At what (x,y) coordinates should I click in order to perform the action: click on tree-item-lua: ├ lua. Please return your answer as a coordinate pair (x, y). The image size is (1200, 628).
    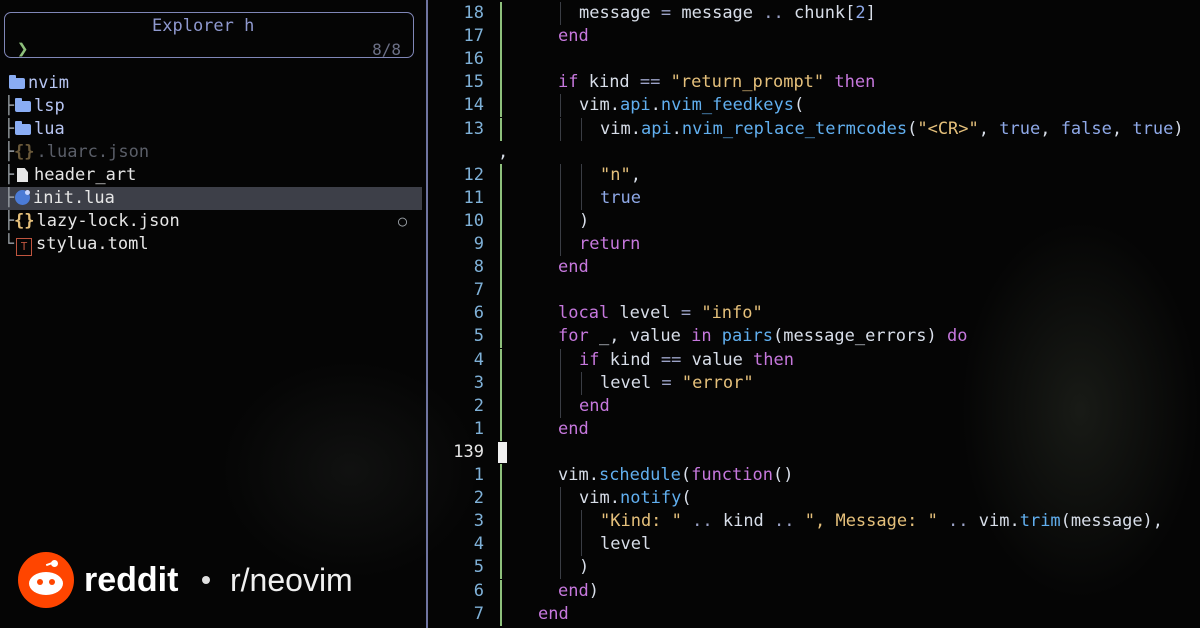
    Looking at the image, I should click on (211, 129).